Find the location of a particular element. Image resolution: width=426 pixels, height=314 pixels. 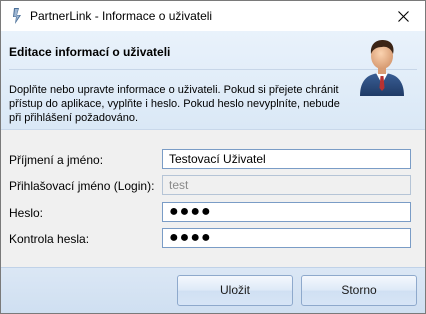

close-icon is located at coordinates (403, 16).